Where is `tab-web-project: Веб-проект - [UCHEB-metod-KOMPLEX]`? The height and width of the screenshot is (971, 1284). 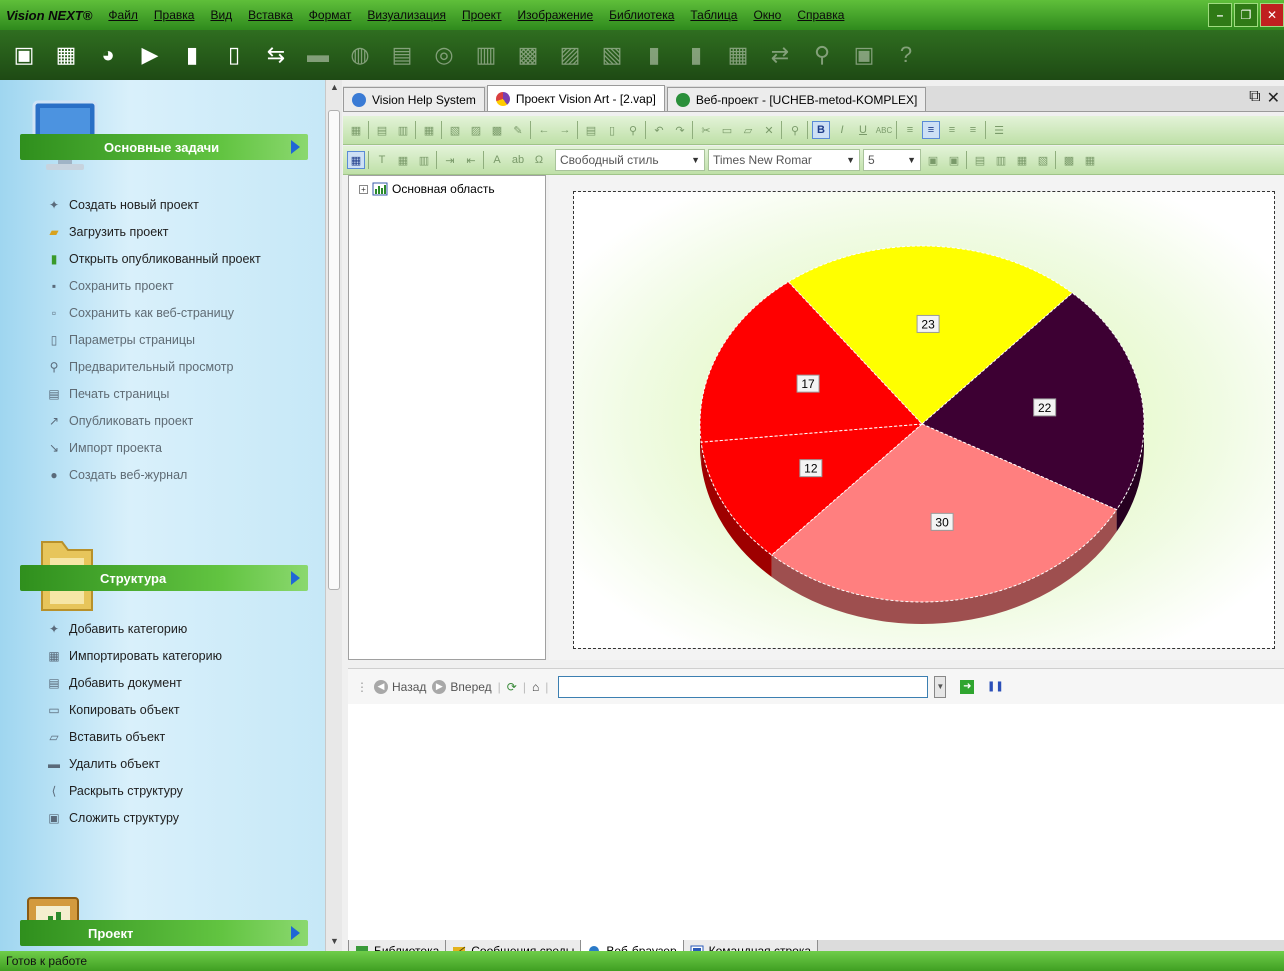
tab-web-project: Веб-проект - [UCHEB-metod-KOMPLEX] is located at coordinates (796, 99).